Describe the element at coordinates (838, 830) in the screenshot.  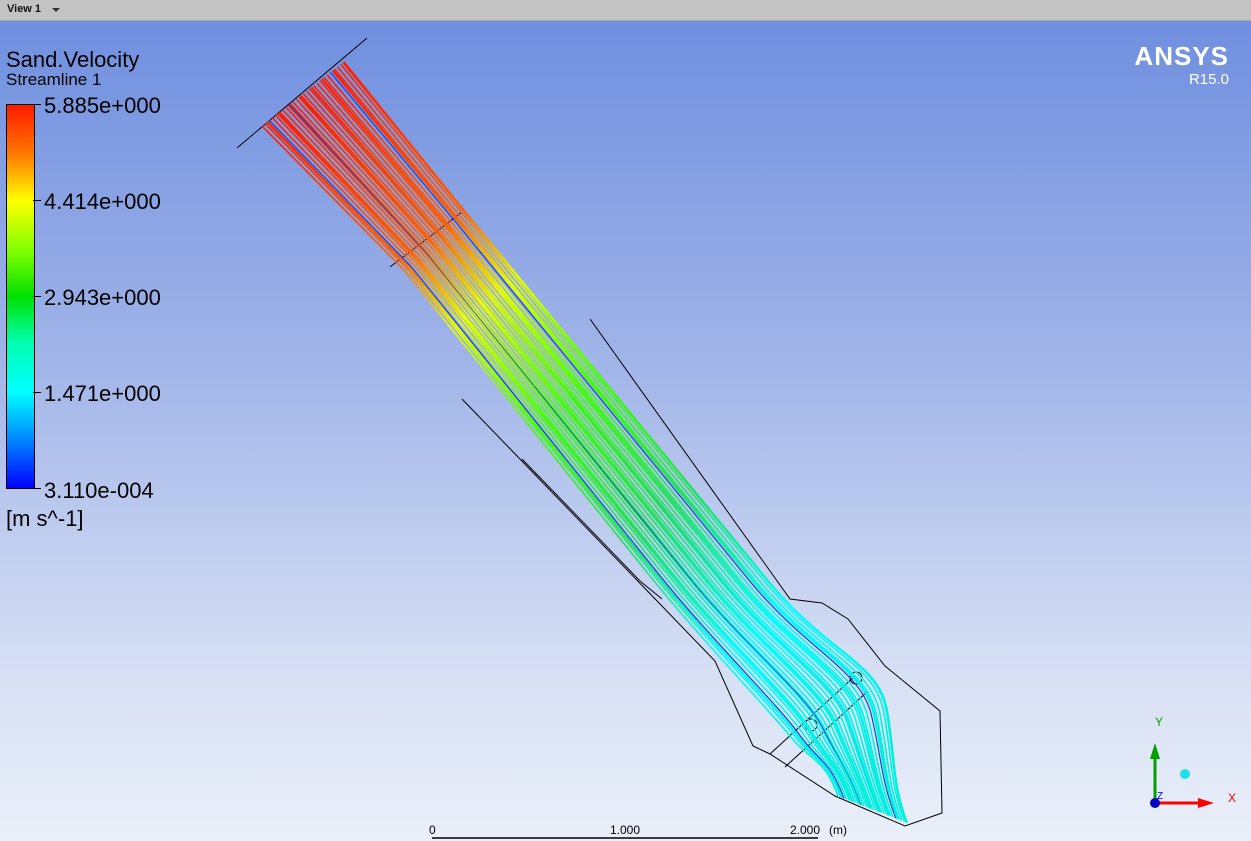
I see `scale-unit: (m)` at that location.